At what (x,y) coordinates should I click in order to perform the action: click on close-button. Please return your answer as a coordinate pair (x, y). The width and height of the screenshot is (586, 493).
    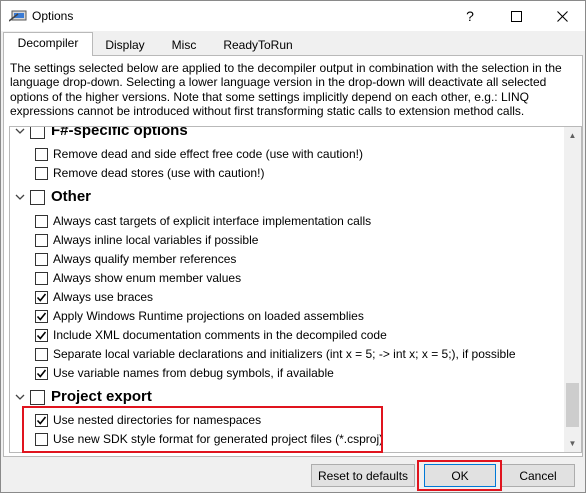
    Looking at the image, I should click on (562, 16).